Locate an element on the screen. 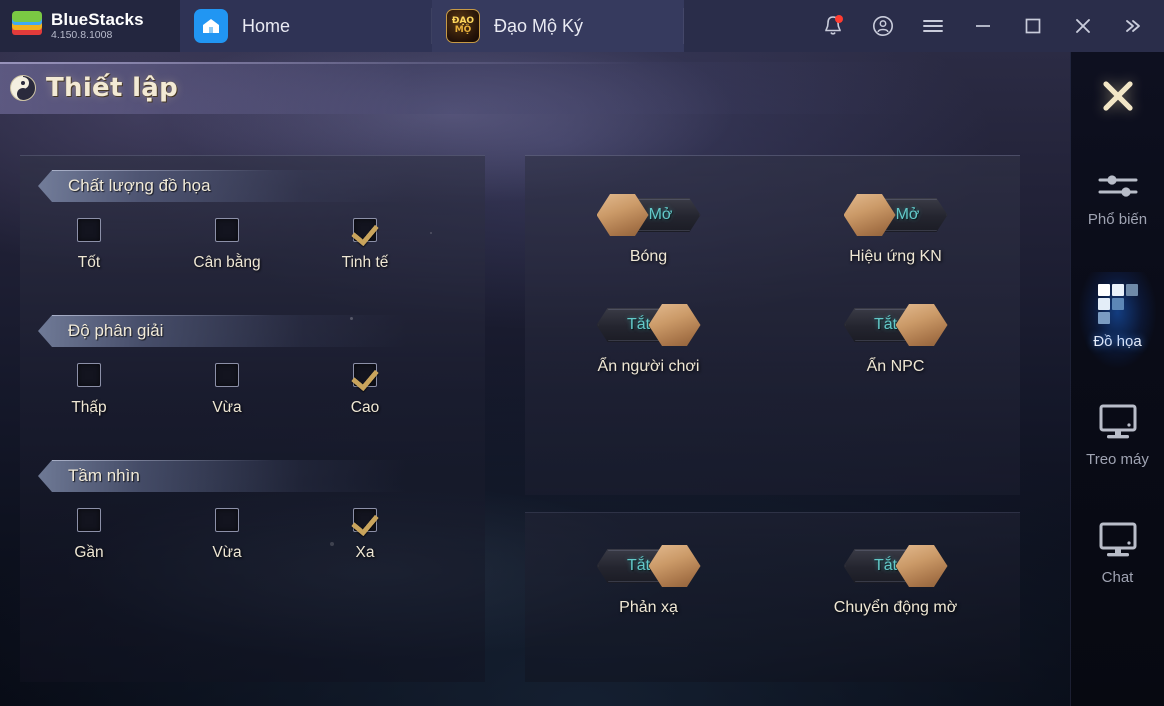 The height and width of the screenshot is (706, 1164). bluestacks-brand: BlueStacks 4.150.8.1008 is located at coordinates (90, 26).